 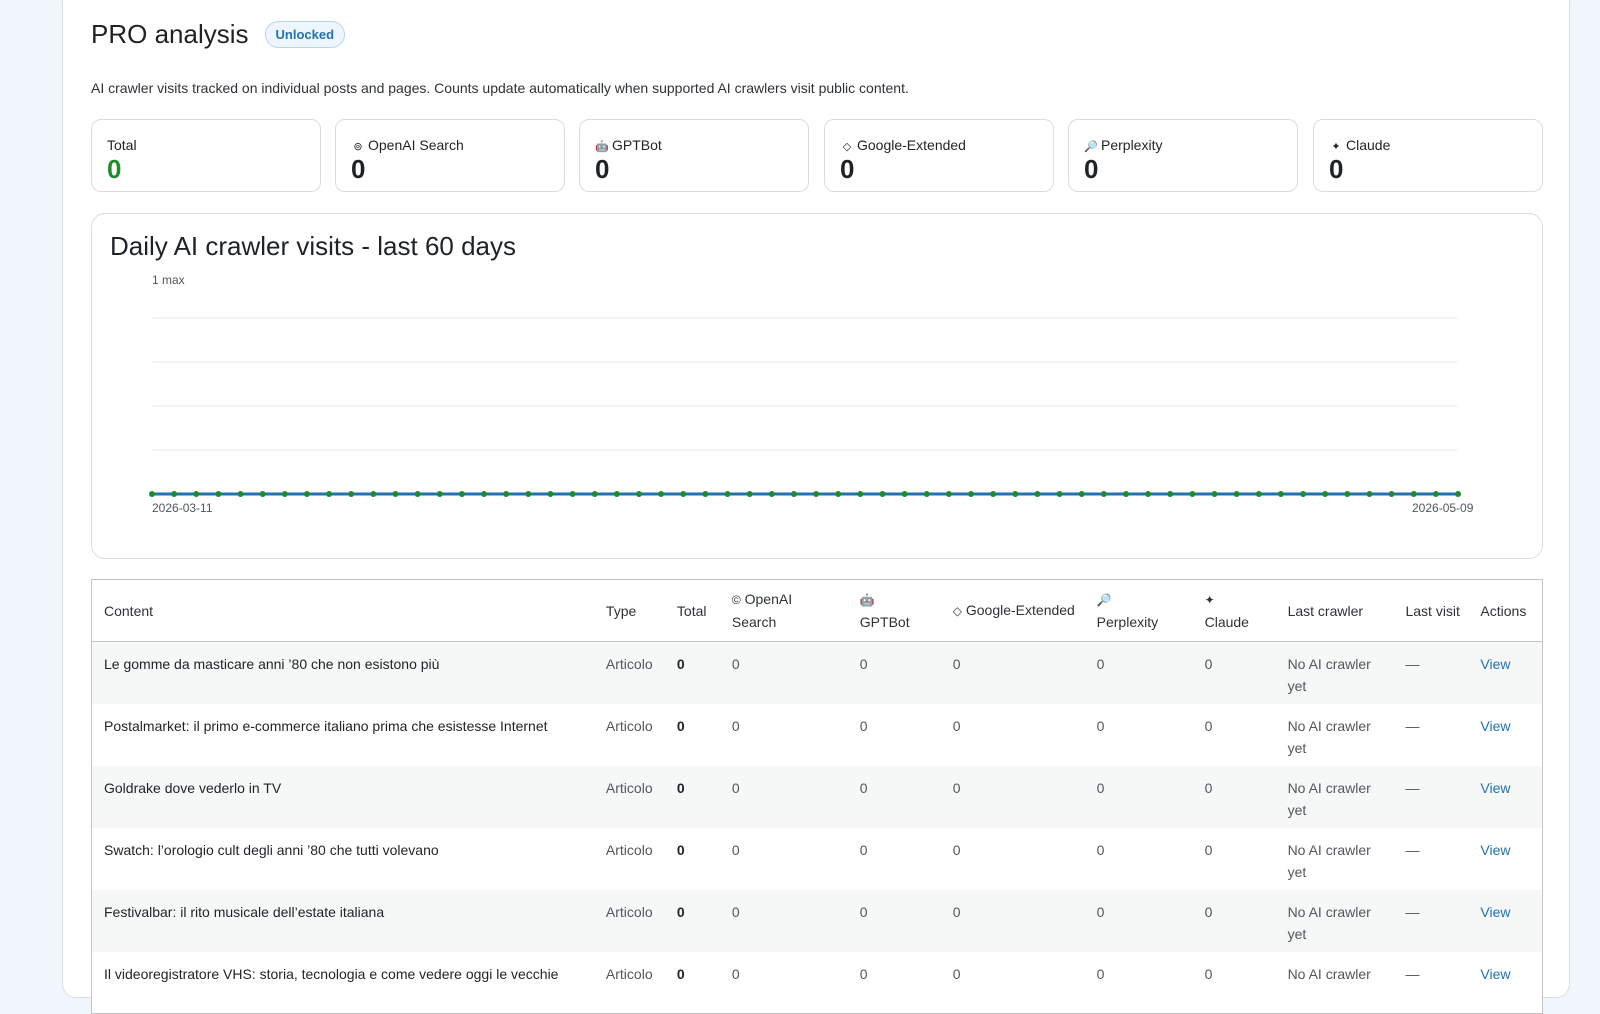 I want to click on col-type: Type, so click(x=629, y=610).